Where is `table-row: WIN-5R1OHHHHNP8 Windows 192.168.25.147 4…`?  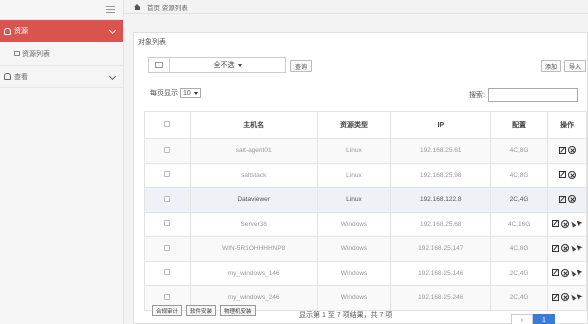 table-row: WIN-5R1OHHHHNP8 Windows 192.168.25.147 4… is located at coordinates (365, 249).